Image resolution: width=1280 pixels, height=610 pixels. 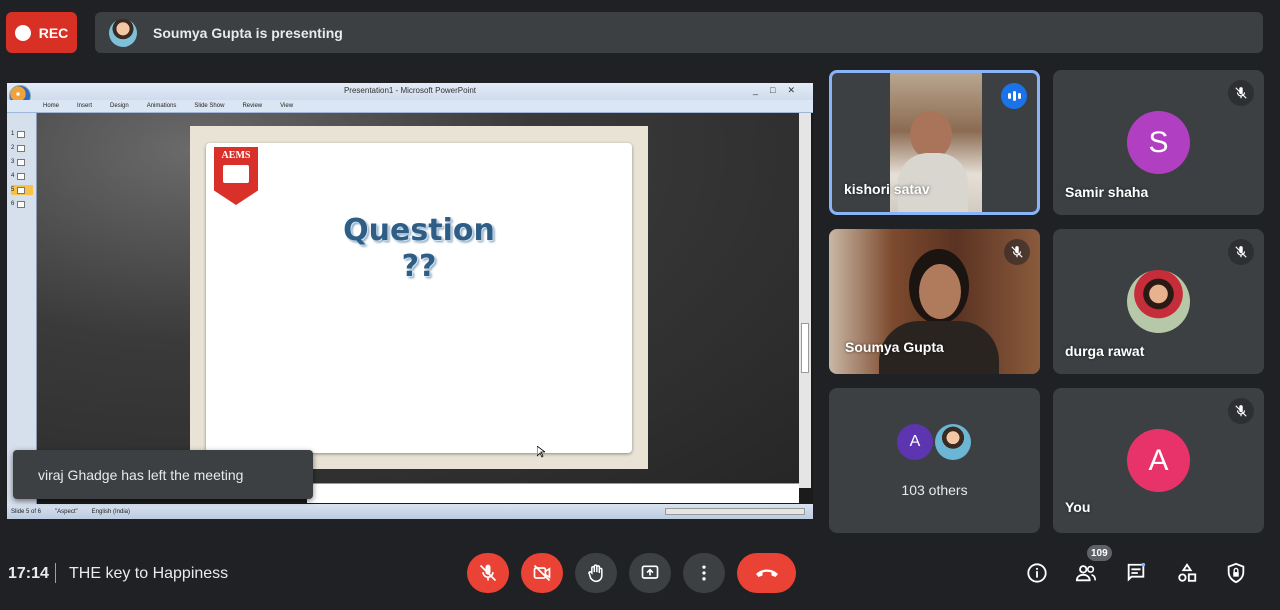 I want to click on status-language: English (India), so click(x=110, y=511).